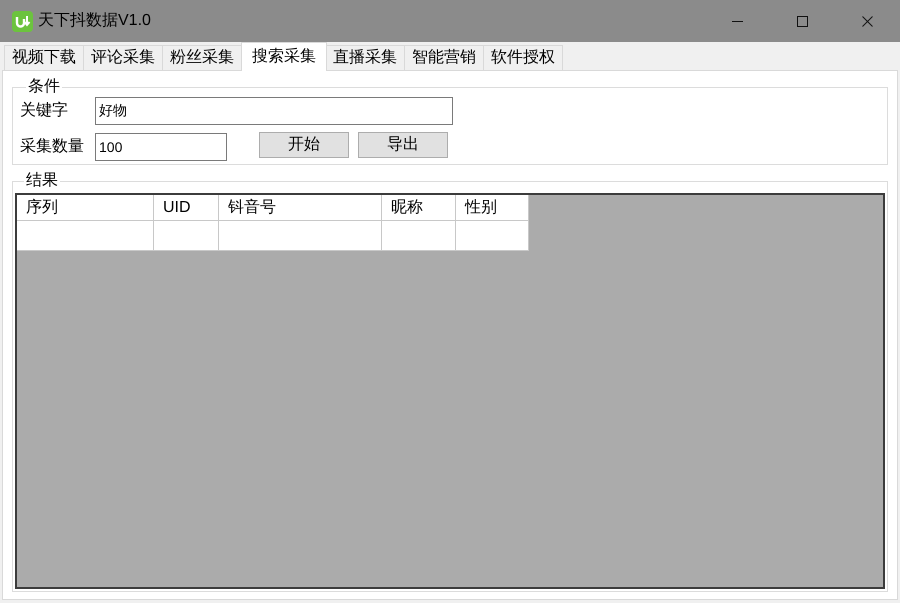  I want to click on text-field: 100, so click(161, 147).